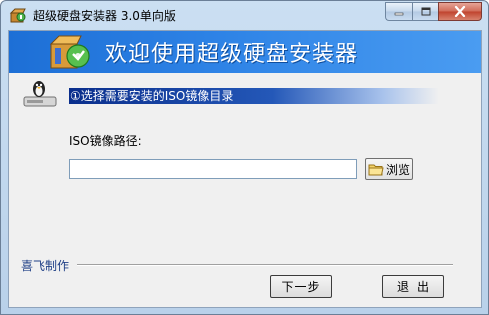 The width and height of the screenshot is (489, 315). Describe the element at coordinates (152, 96) in the screenshot. I see `step-title: ①选择需要安装的ISO镜像目录` at that location.